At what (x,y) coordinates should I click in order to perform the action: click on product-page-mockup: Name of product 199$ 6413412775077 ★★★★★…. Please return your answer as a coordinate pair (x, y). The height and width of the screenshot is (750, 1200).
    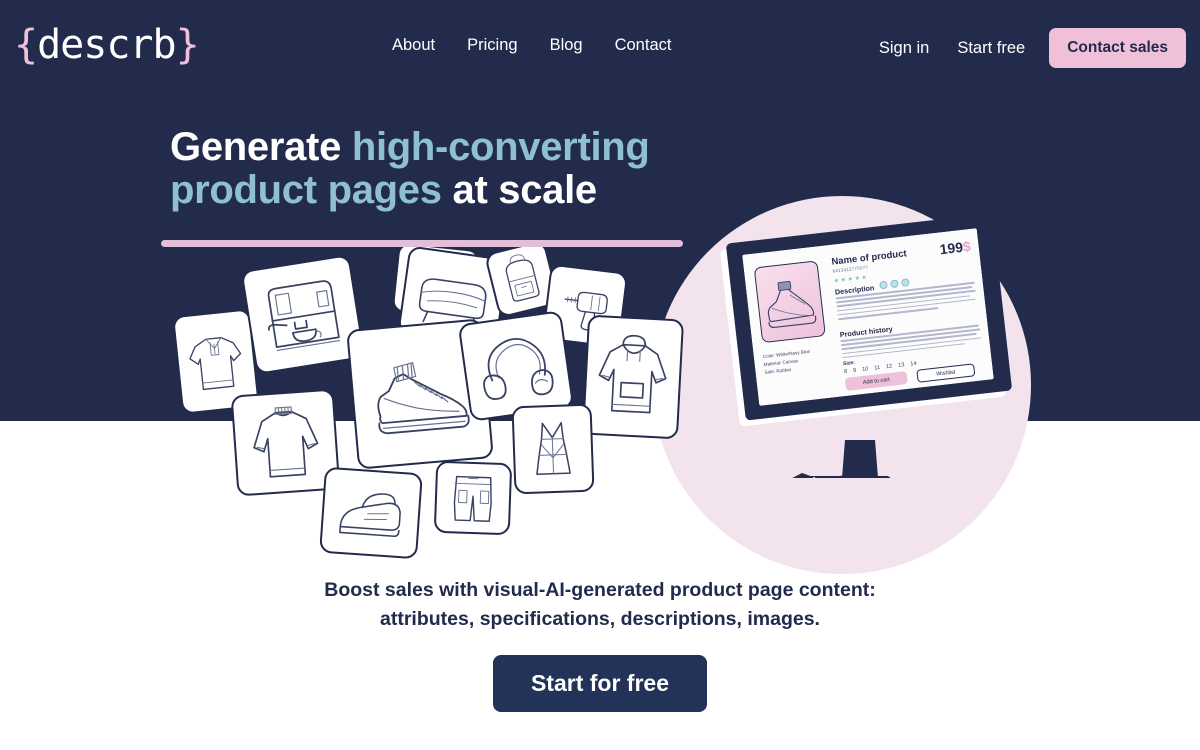
    Looking at the image, I should click on (868, 317).